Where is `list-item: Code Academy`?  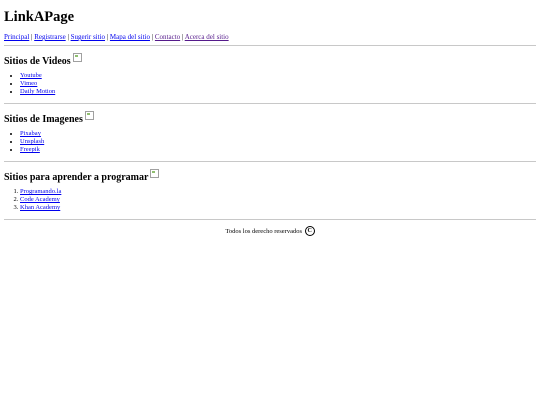
list-item: Code Academy is located at coordinates (40, 200).